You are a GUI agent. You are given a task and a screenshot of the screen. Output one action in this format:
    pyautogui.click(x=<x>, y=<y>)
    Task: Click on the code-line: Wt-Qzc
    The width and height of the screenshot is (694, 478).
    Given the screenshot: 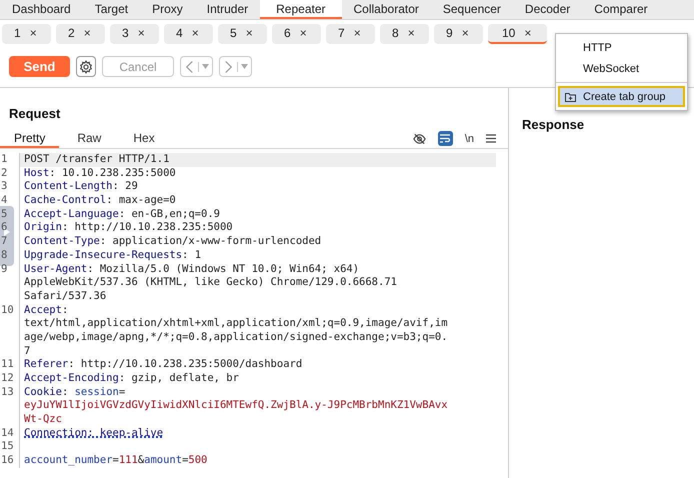 What is the action you would take?
    pyautogui.click(x=43, y=420)
    